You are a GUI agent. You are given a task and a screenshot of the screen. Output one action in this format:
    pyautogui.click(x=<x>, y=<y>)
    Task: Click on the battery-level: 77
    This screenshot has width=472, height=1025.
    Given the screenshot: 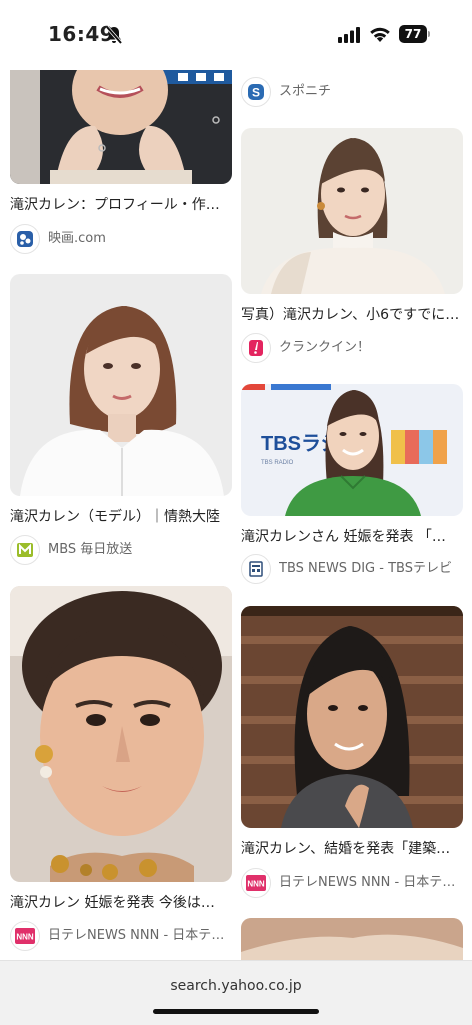 What is the action you would take?
    pyautogui.click(x=413, y=34)
    